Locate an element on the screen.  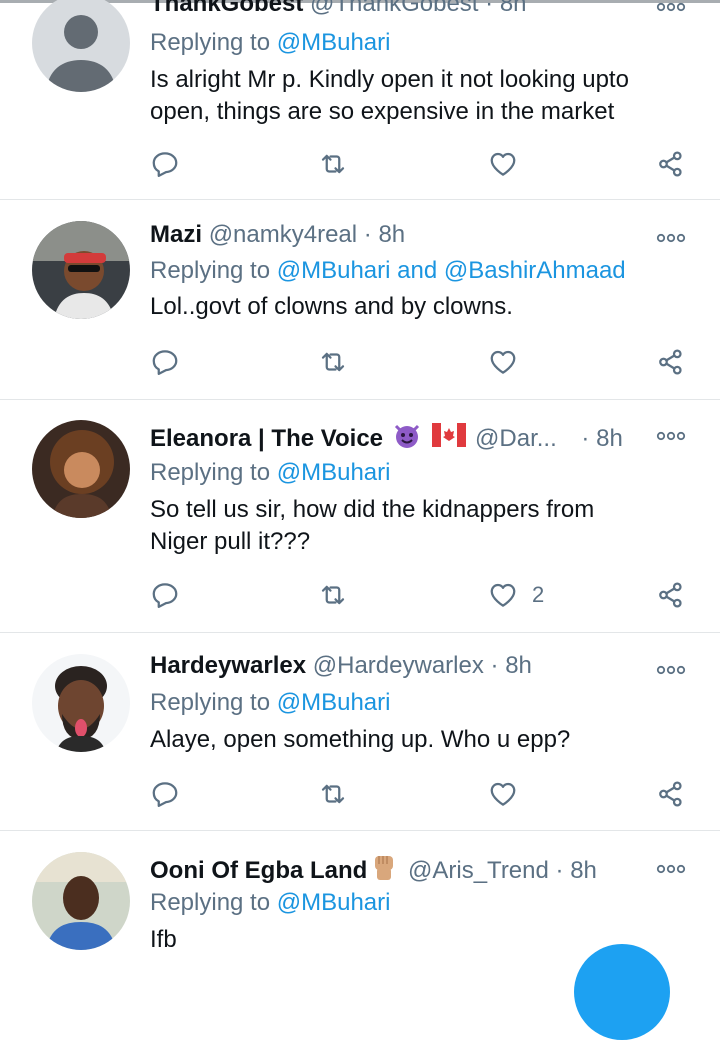
smiling-devil-emoji-icon is located at coordinates (407, 439).